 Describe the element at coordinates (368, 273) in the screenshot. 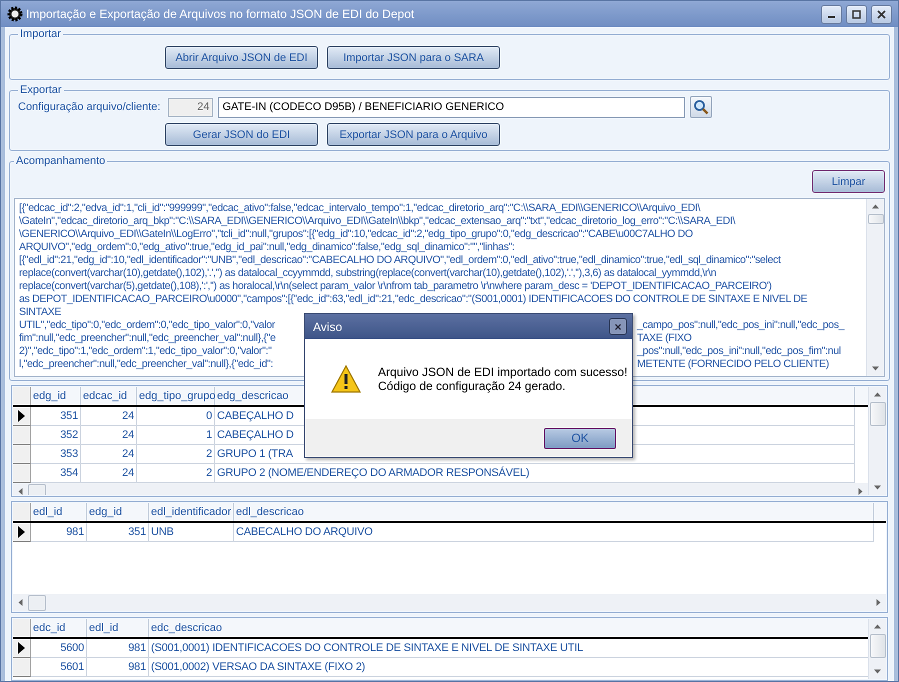

I see `log-line: replace(convert(varchar(10),getdate(),102),'.','') as datalocal_ccyymmdd, substring(replace(convert(varchar(10),getdate(),102),'.',''),3,6) as datalocal_yymmdd,\r\n` at that location.